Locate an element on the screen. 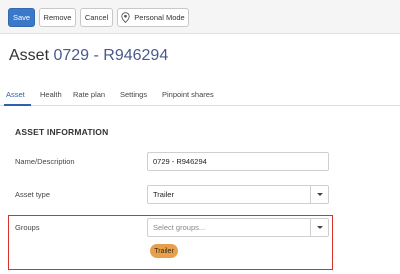 The height and width of the screenshot is (274, 400). asset-type-dropdown-toggle is located at coordinates (319, 194).